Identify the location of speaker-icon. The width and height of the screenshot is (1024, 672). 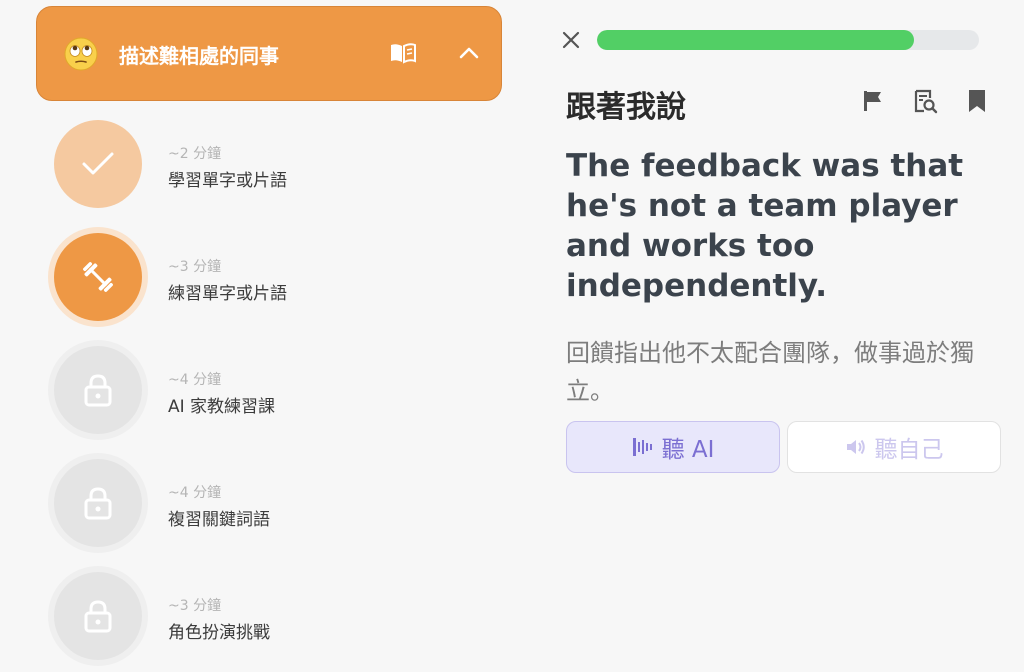
(855, 447).